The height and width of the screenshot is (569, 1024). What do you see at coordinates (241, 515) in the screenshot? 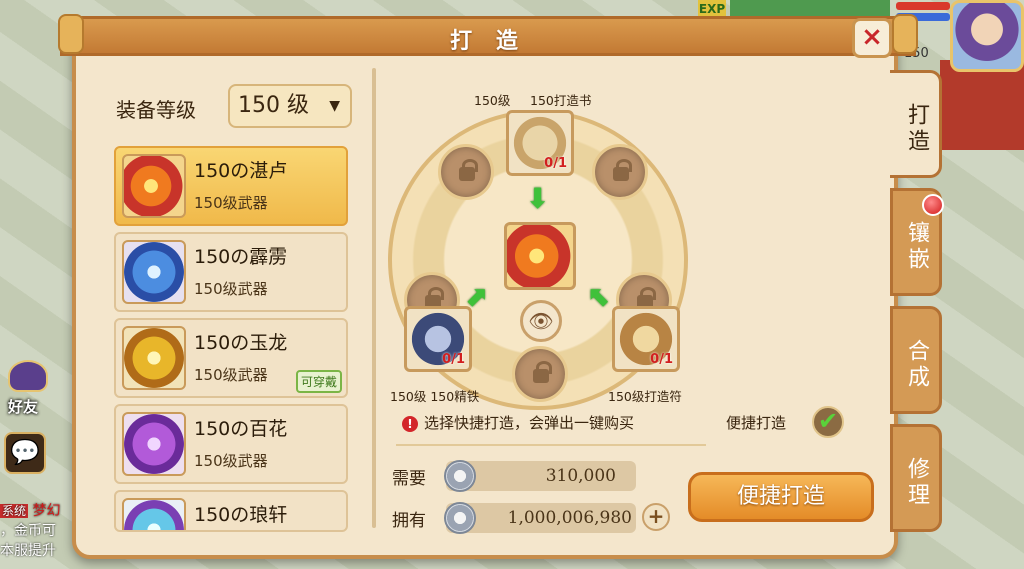
I see `item-name: 150の琅轩` at bounding box center [241, 515].